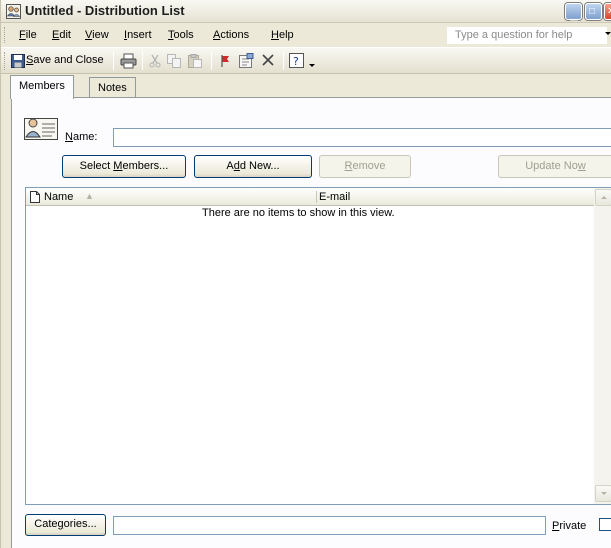  Describe the element at coordinates (306, 11) in the screenshot. I see `title-bar: Untitled - Distribution List ▁ □ ✕` at that location.